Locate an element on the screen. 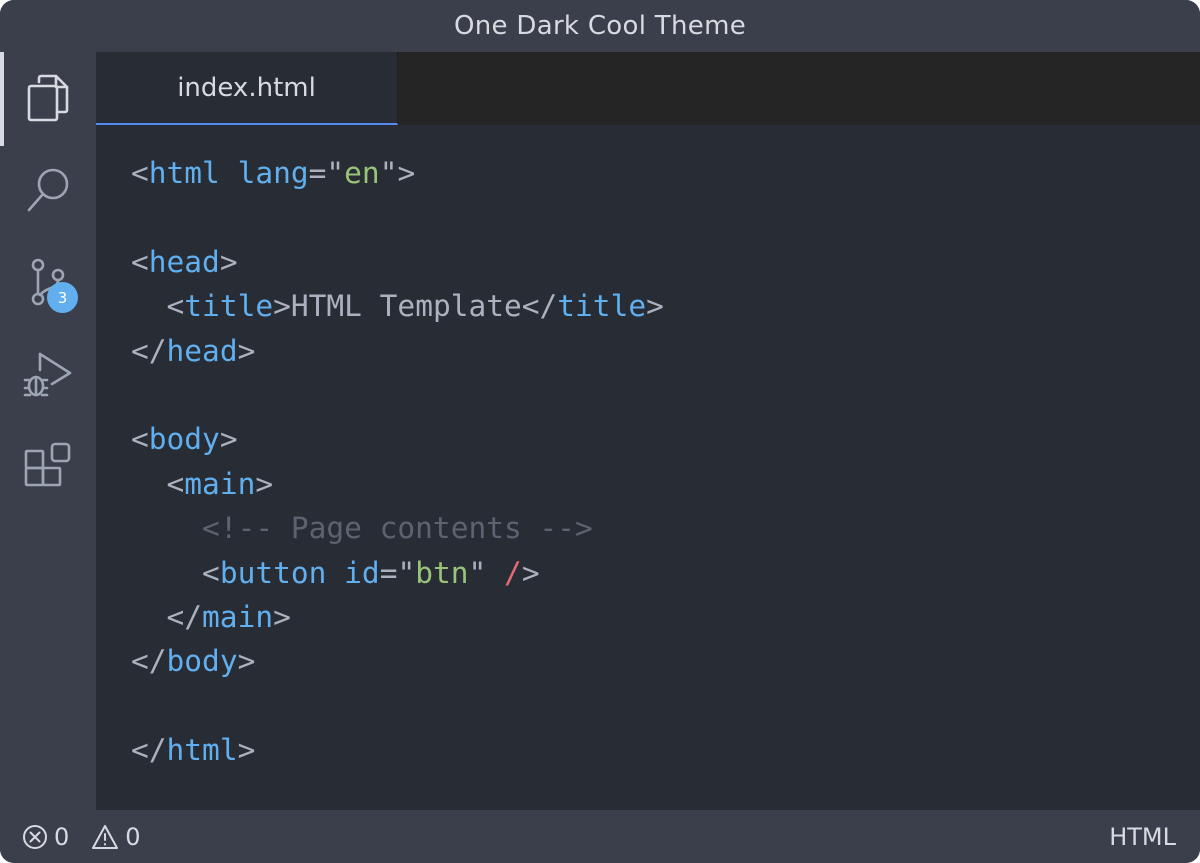 This screenshot has width=1200, height=863. search-icon is located at coordinates (48, 190).